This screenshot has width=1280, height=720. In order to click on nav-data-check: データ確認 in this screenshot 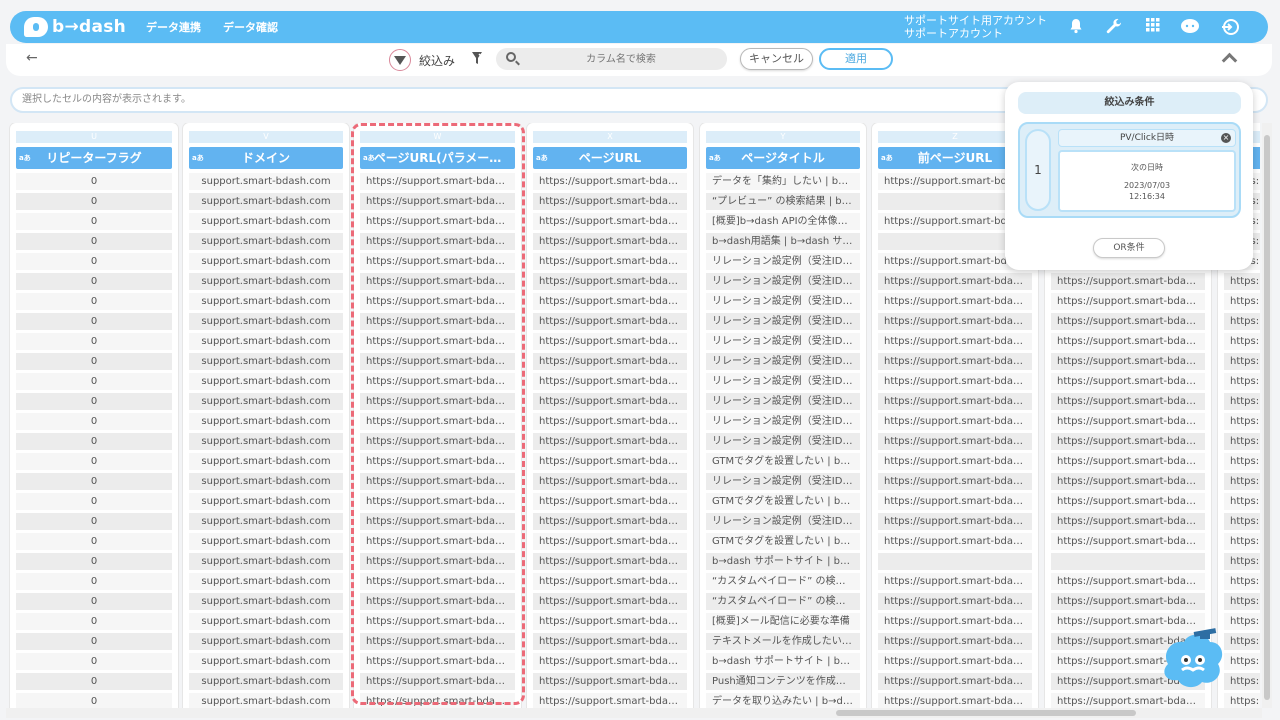, I will do `click(250, 27)`.